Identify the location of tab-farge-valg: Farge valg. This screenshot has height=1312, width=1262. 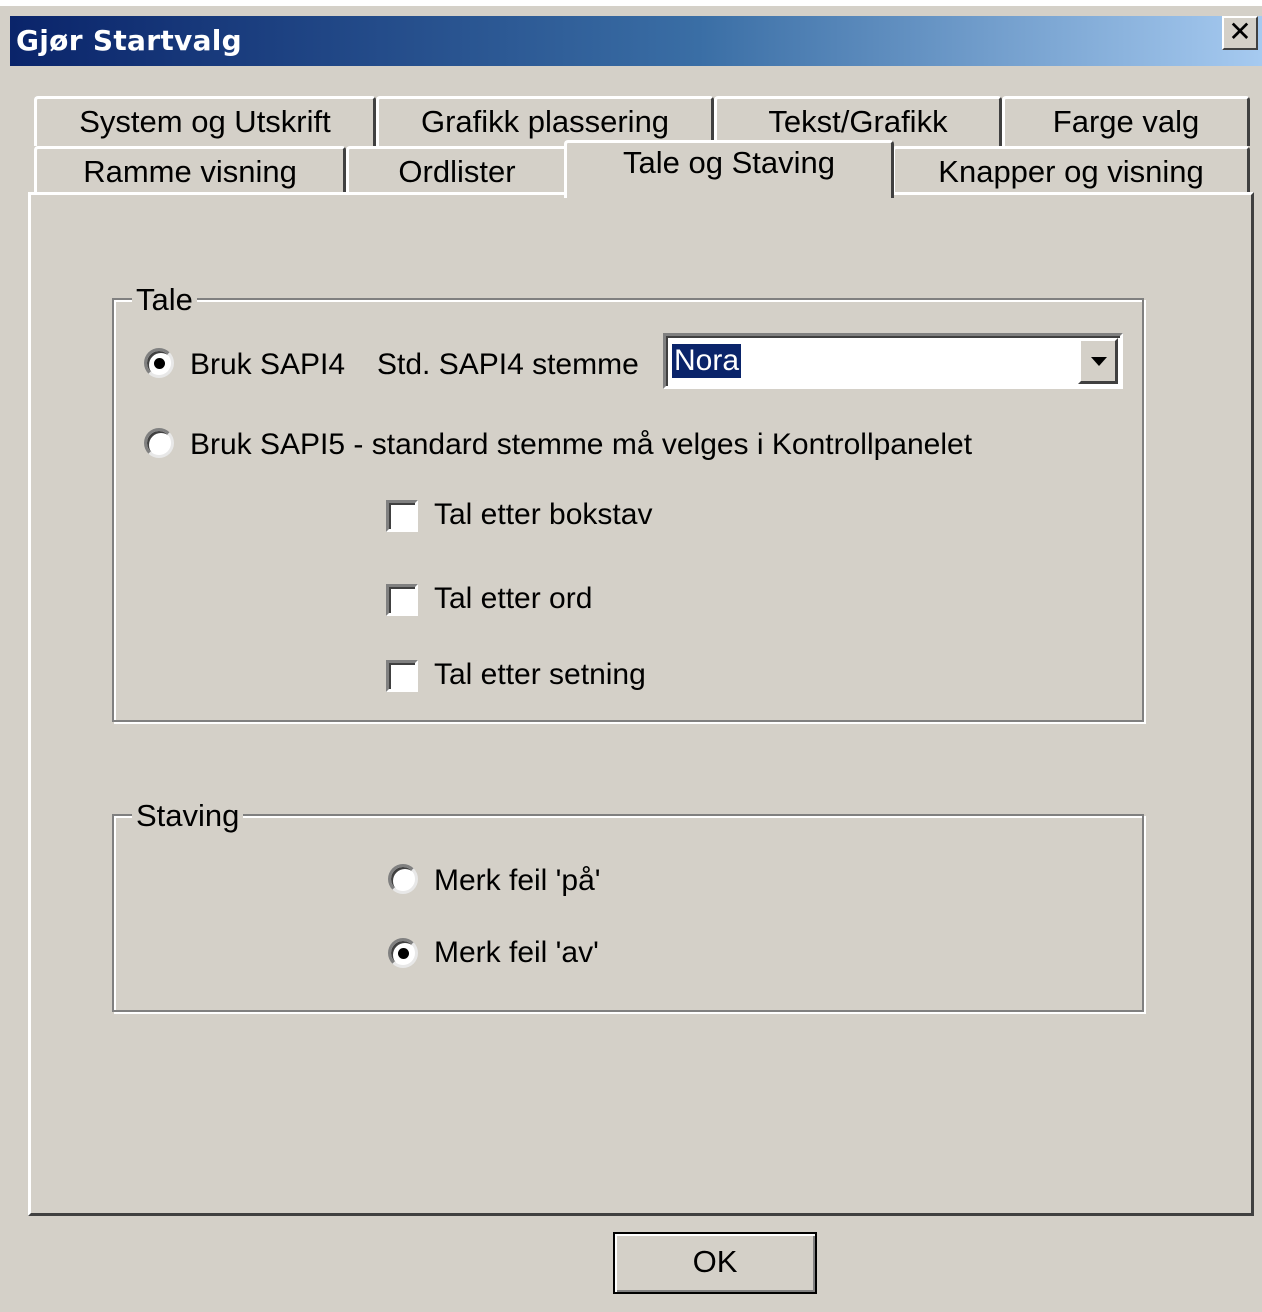
(1126, 121).